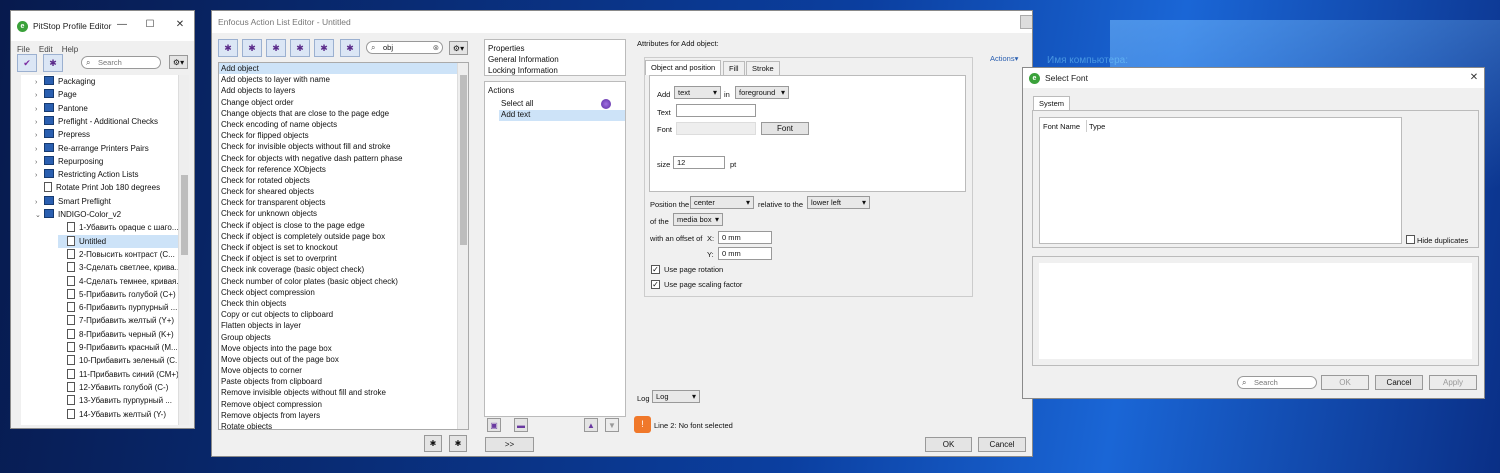 This screenshot has width=1500, height=473. I want to click on offset-y-input: 0 mm, so click(745, 253).